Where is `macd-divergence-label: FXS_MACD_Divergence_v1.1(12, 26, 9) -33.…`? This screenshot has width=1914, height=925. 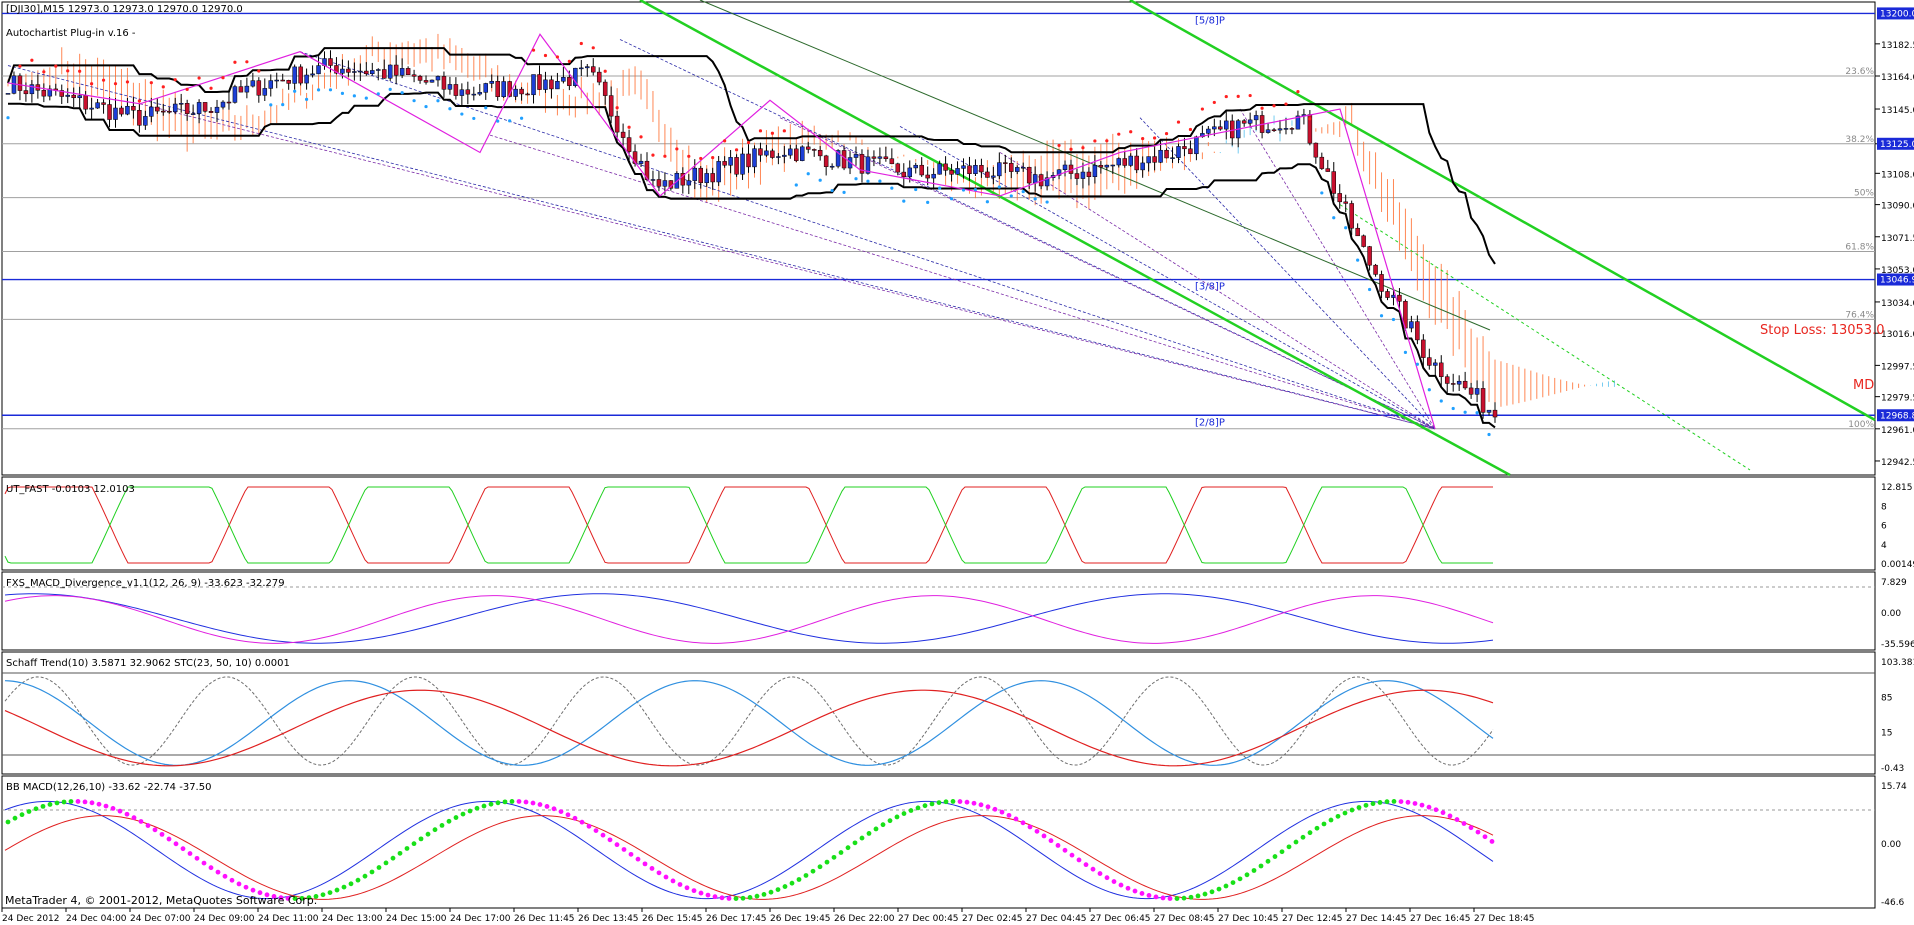 macd-divergence-label: FXS_MACD_Divergence_v1.1(12, 26, 9) -33.… is located at coordinates (145, 583).